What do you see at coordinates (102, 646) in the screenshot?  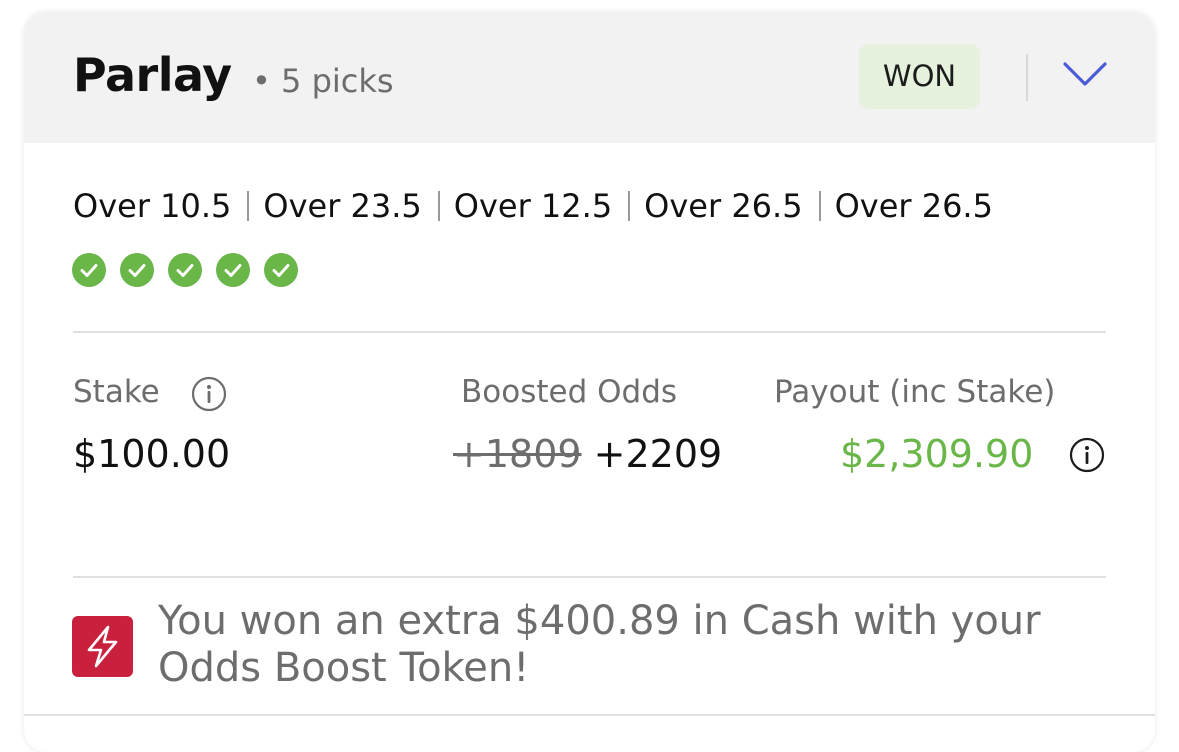 I see `lightning-bolt-icon` at bounding box center [102, 646].